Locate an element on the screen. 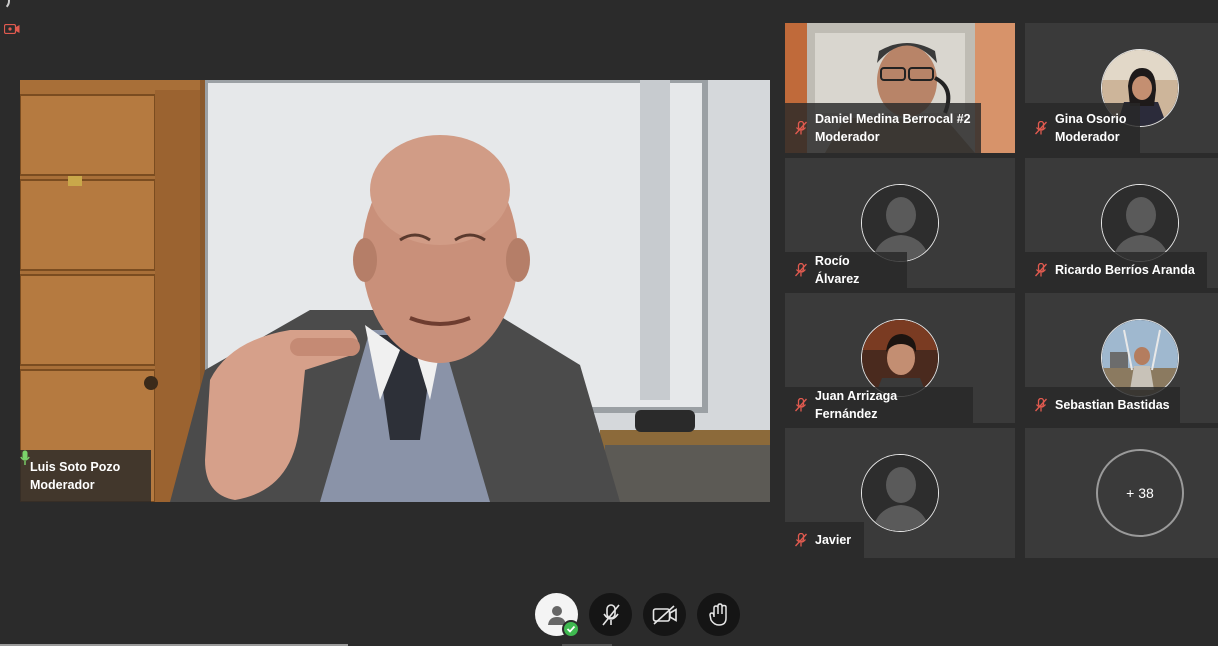 This screenshot has height=646, width=1218. participant-tile-gina: Gina Osorio Moderador is located at coordinates (1121, 88).